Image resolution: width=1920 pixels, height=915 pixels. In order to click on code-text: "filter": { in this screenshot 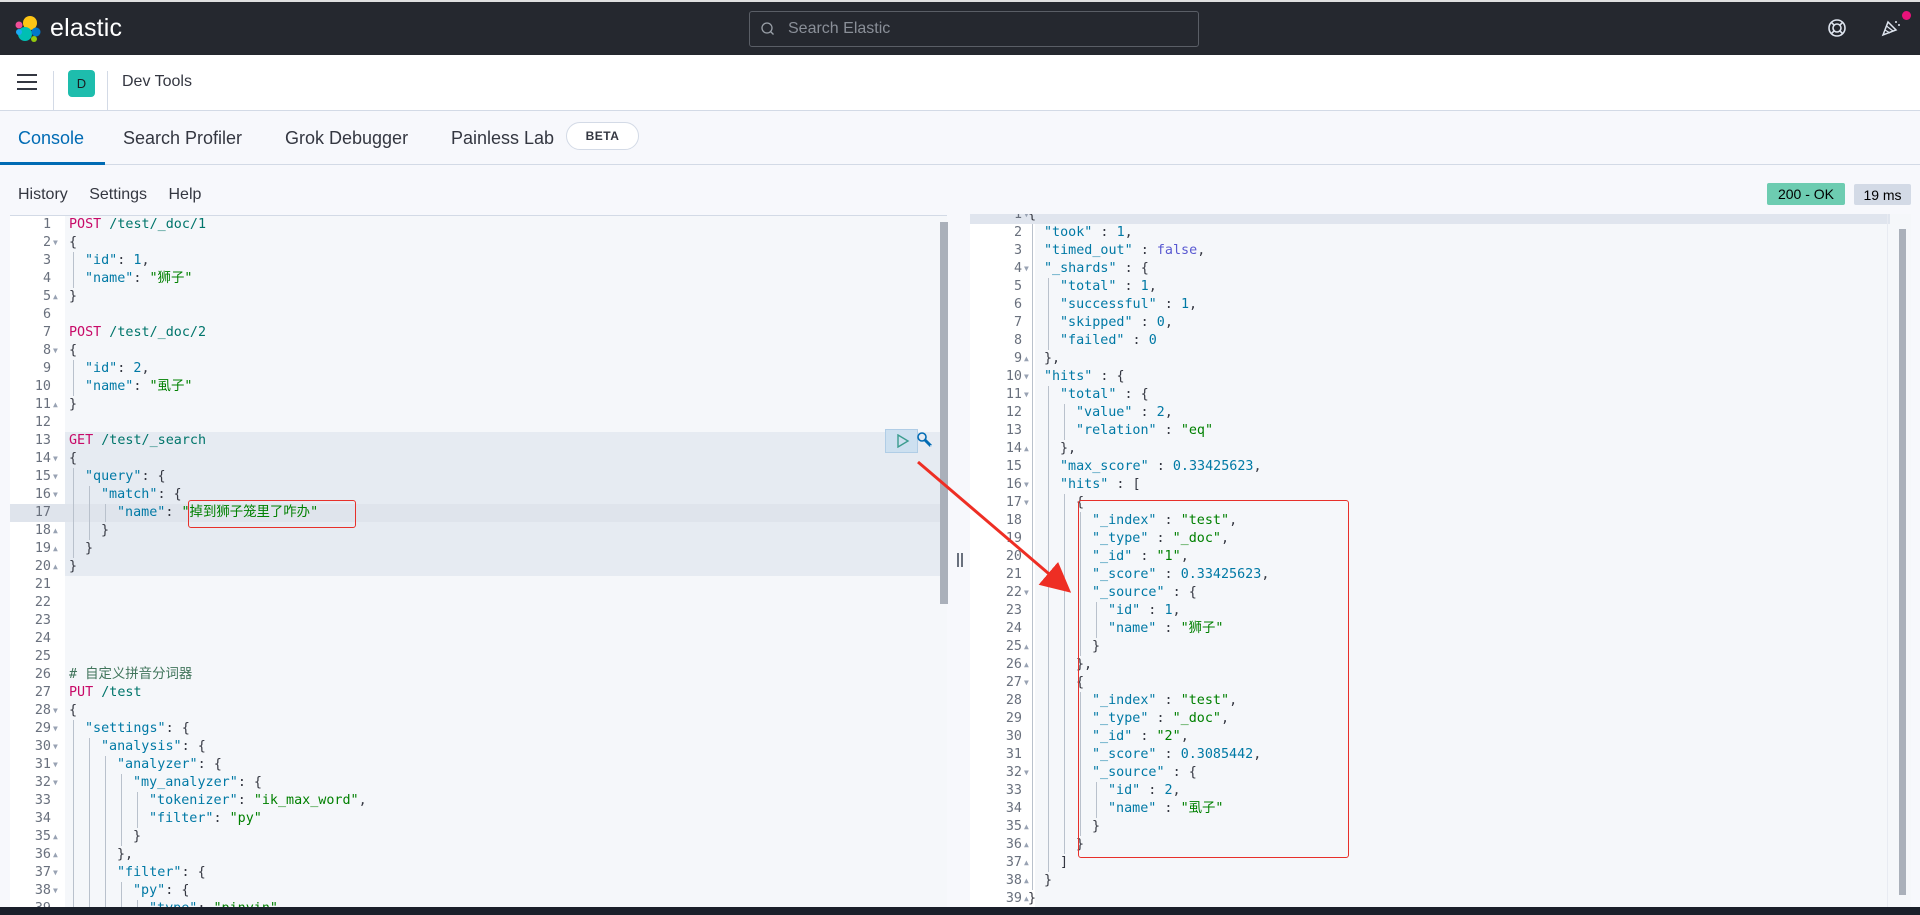, I will do `click(161, 872)`.